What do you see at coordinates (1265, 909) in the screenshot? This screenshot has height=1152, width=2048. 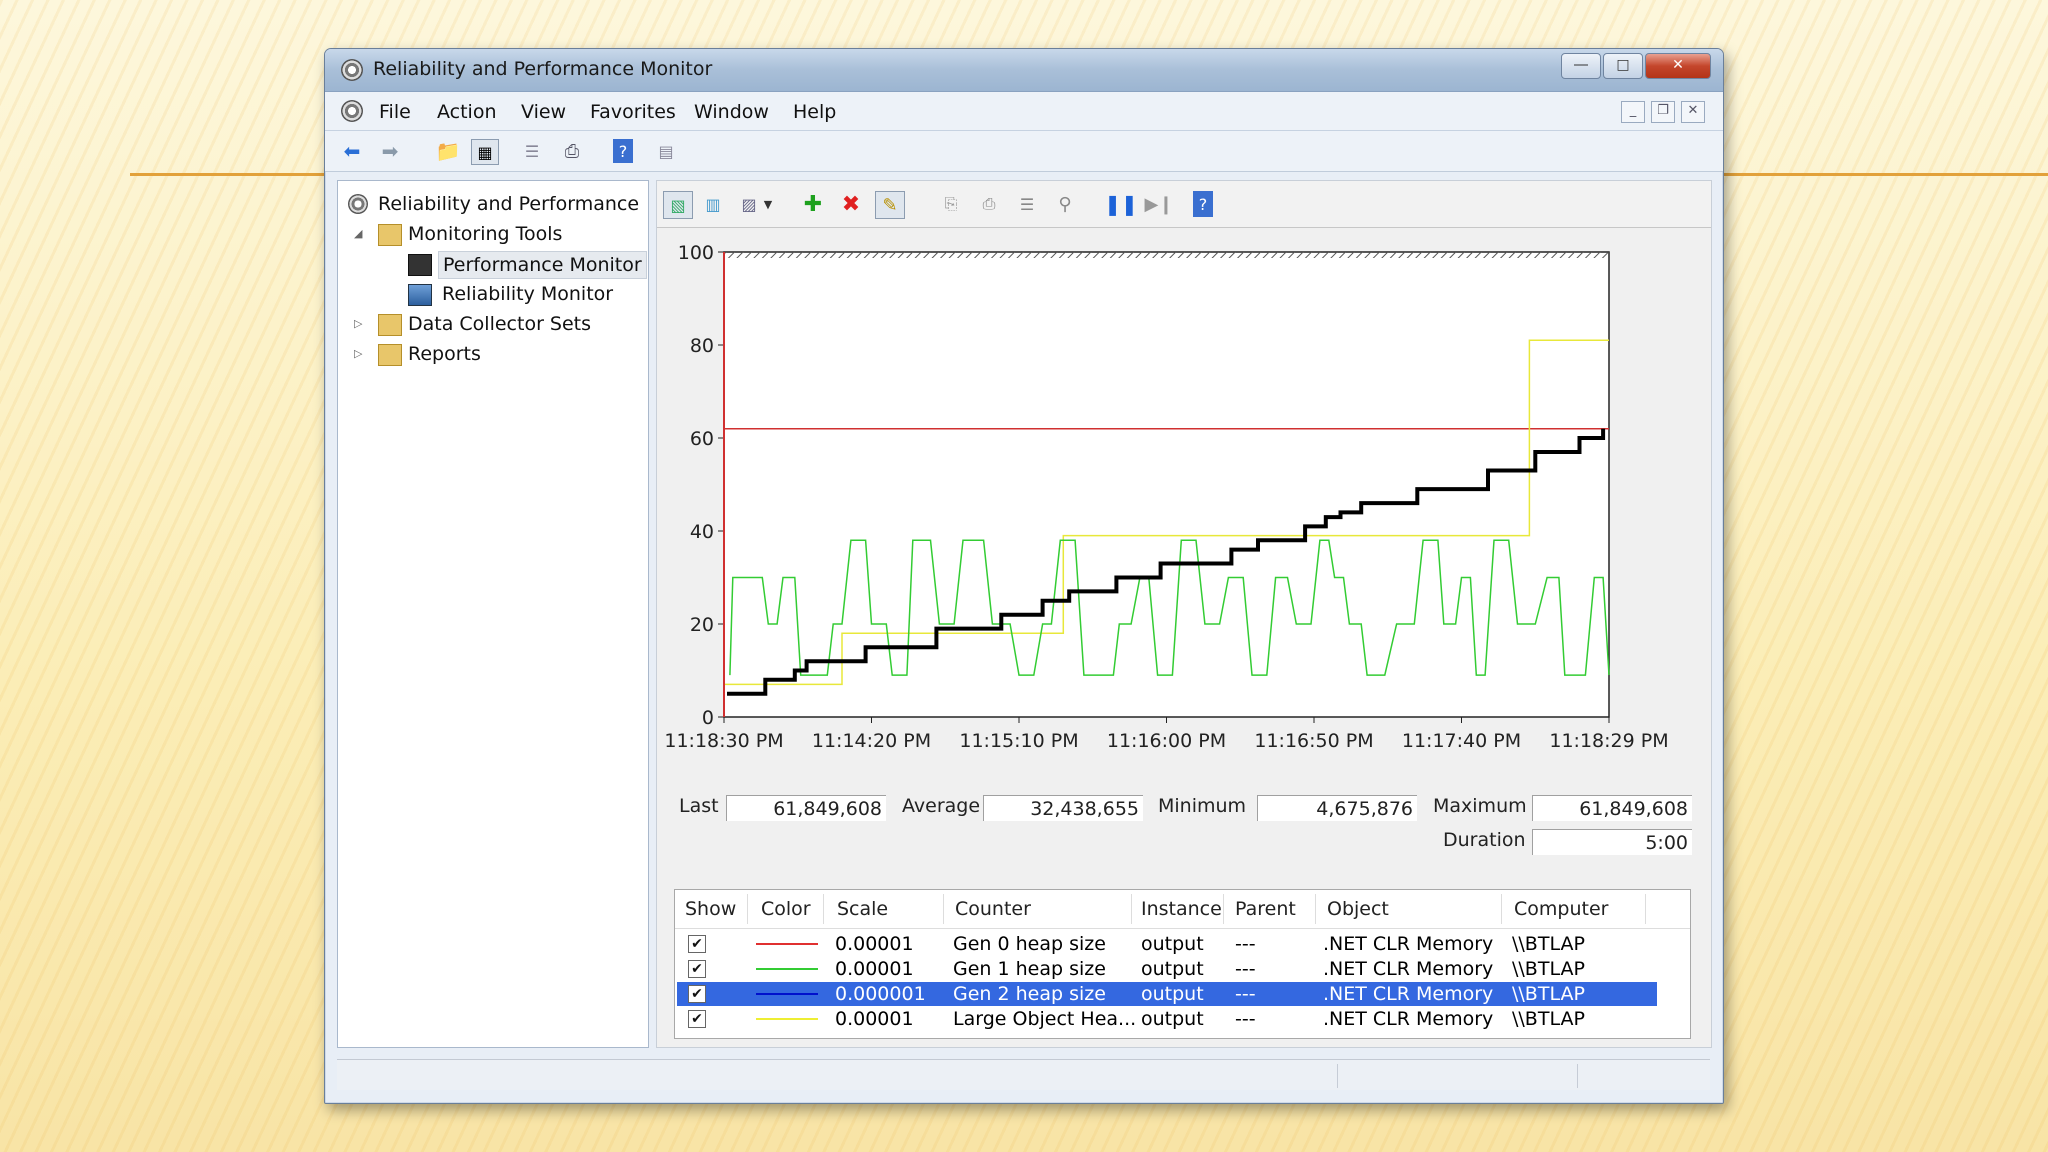 I see `column-parent: Parent` at bounding box center [1265, 909].